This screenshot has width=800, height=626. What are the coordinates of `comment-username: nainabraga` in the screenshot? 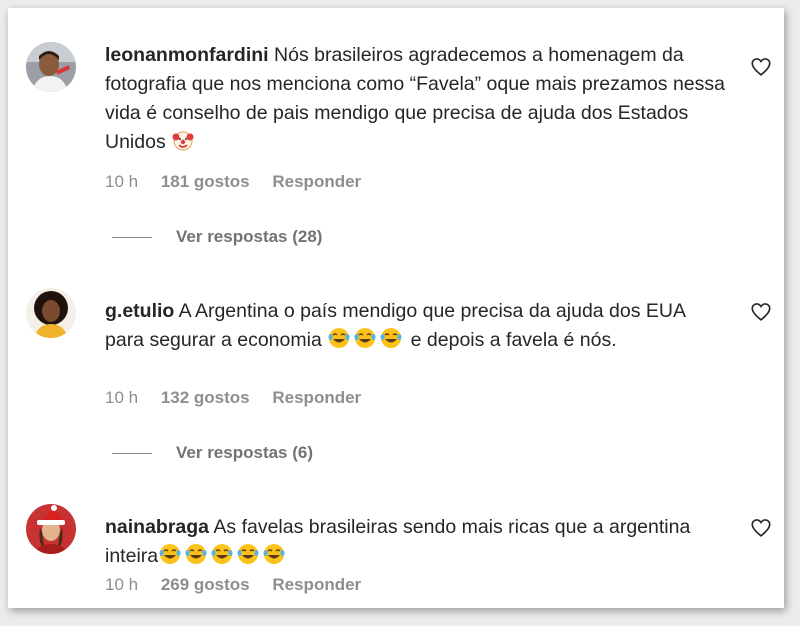 It's located at (157, 527).